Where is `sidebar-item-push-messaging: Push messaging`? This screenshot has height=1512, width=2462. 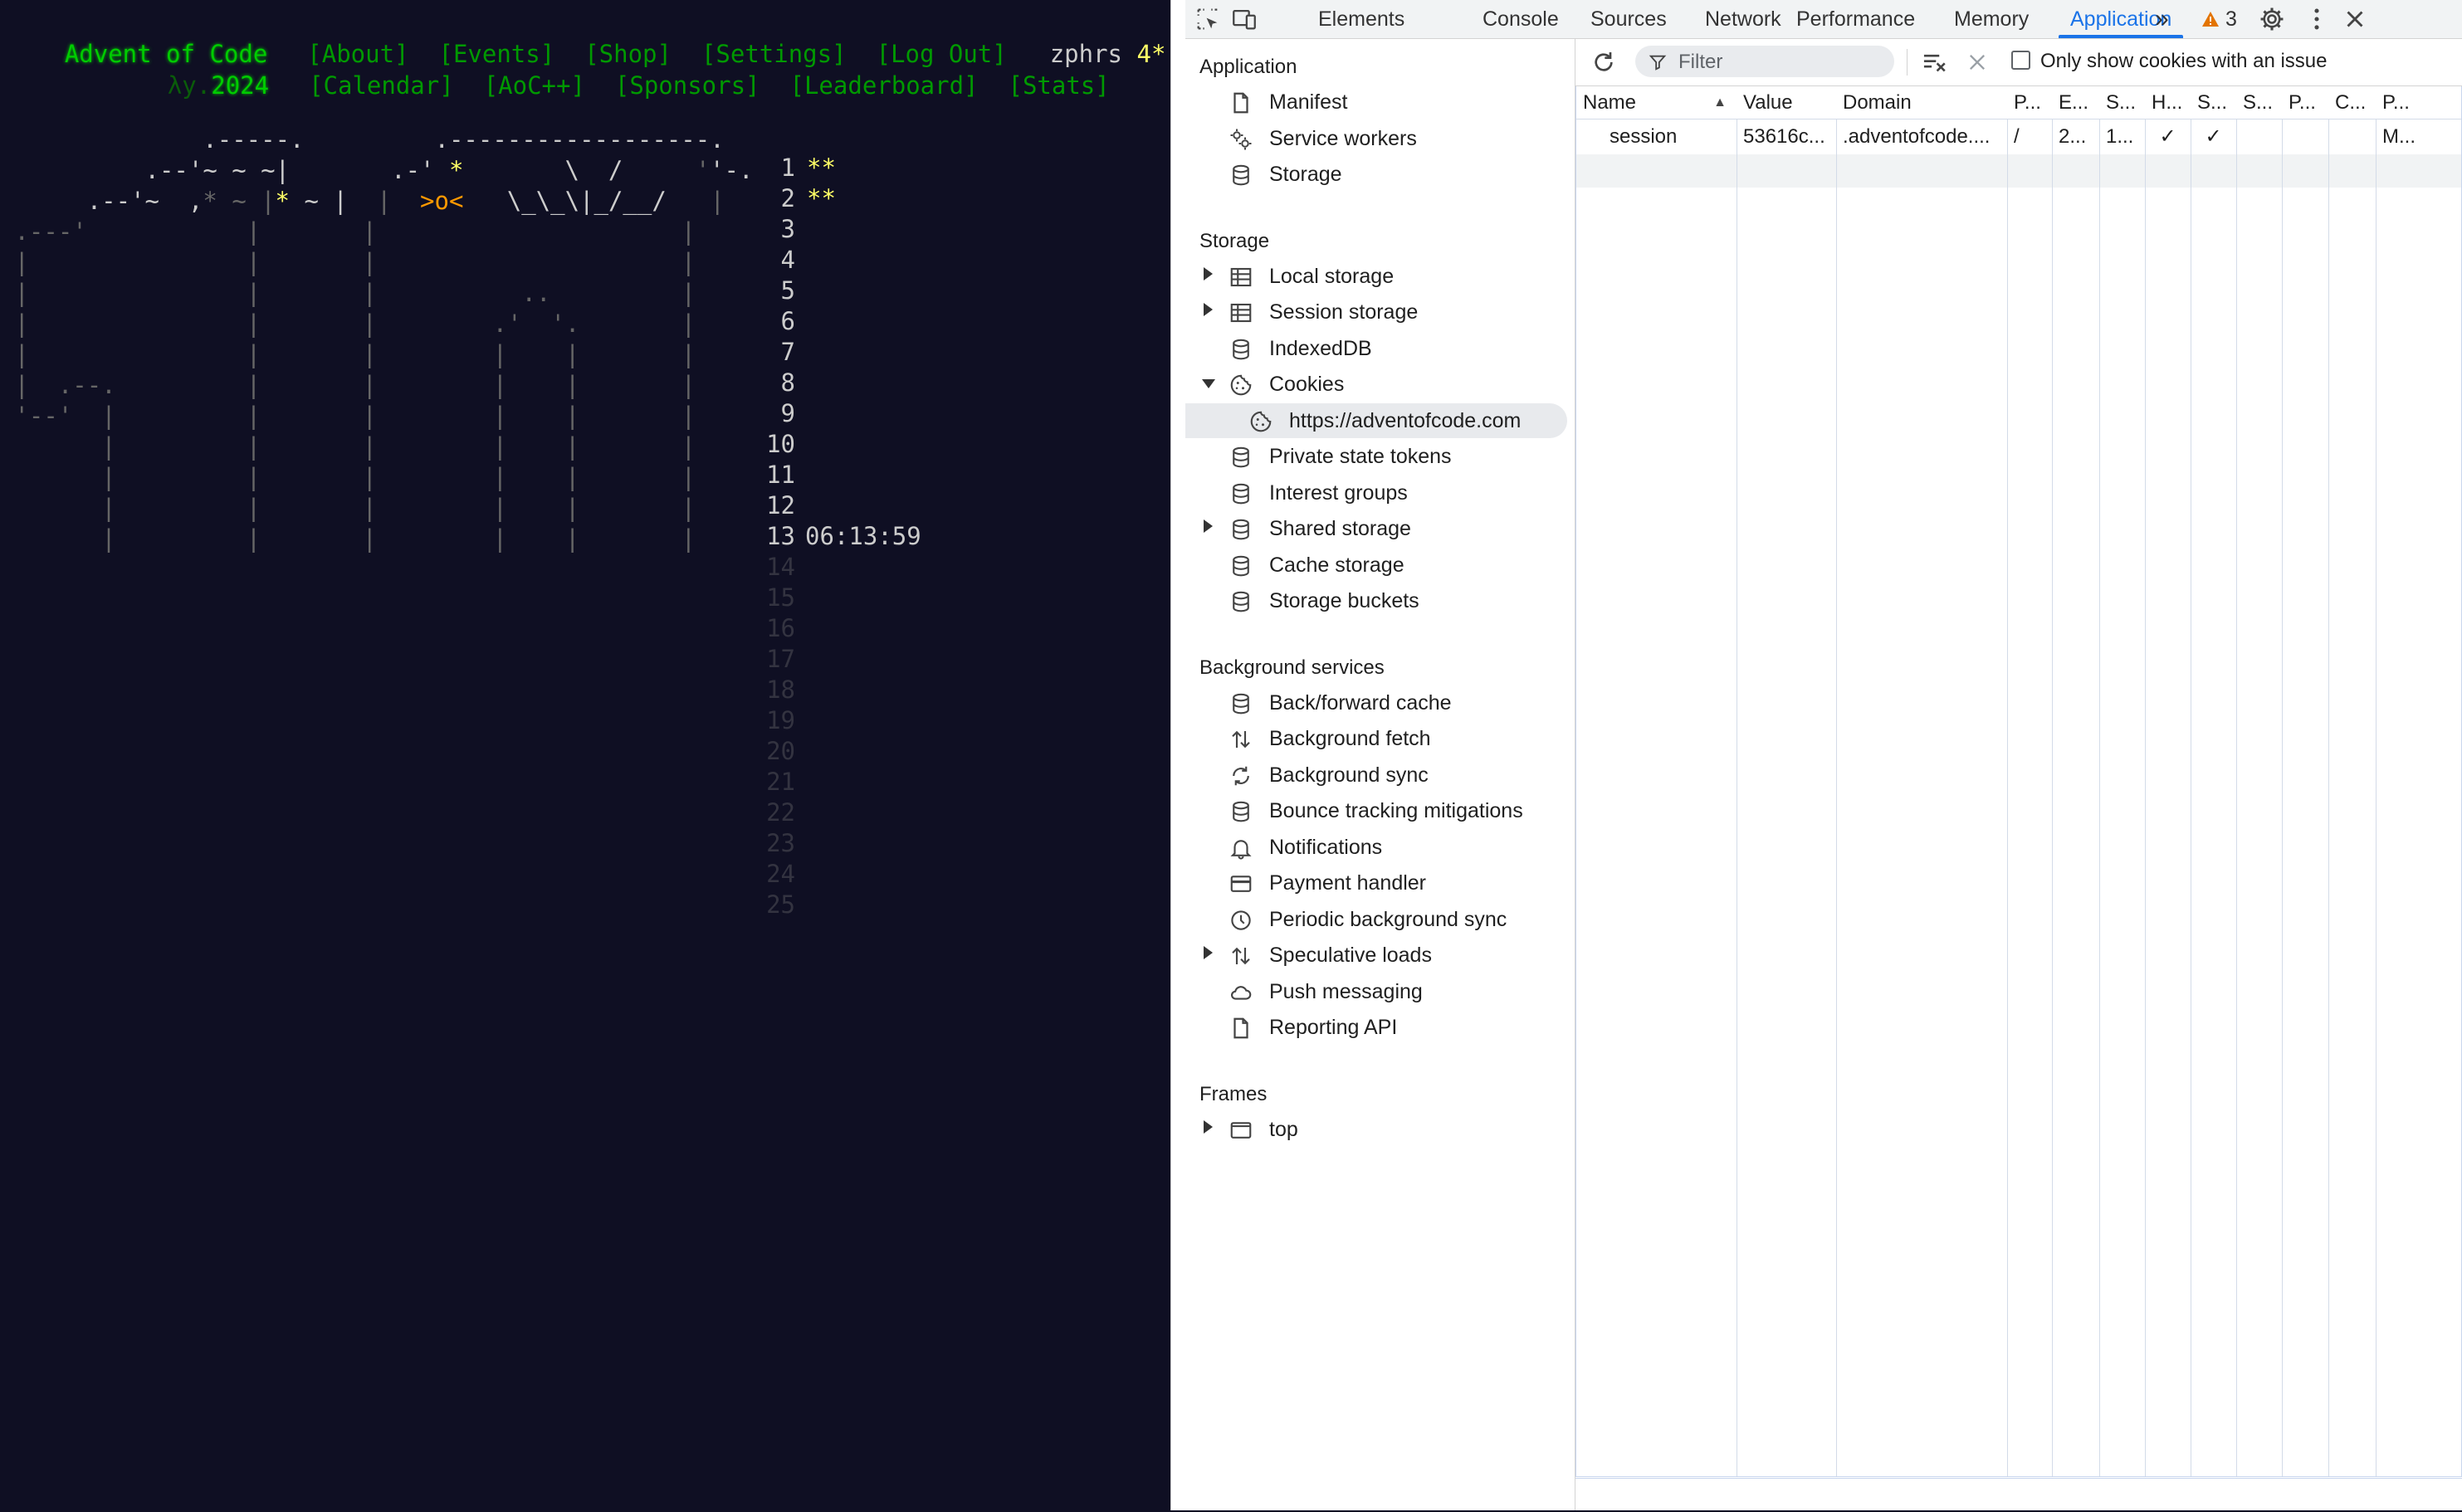
sidebar-item-push-messaging: Push messaging is located at coordinates (1376, 992).